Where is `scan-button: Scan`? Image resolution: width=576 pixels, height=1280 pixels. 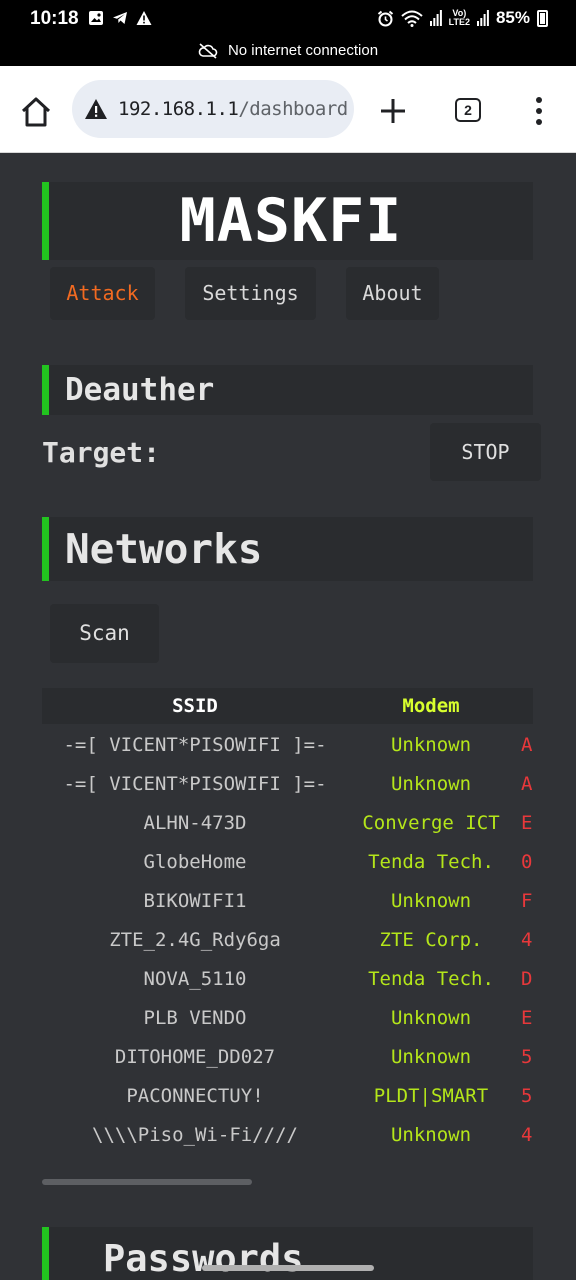
scan-button: Scan is located at coordinates (104, 633).